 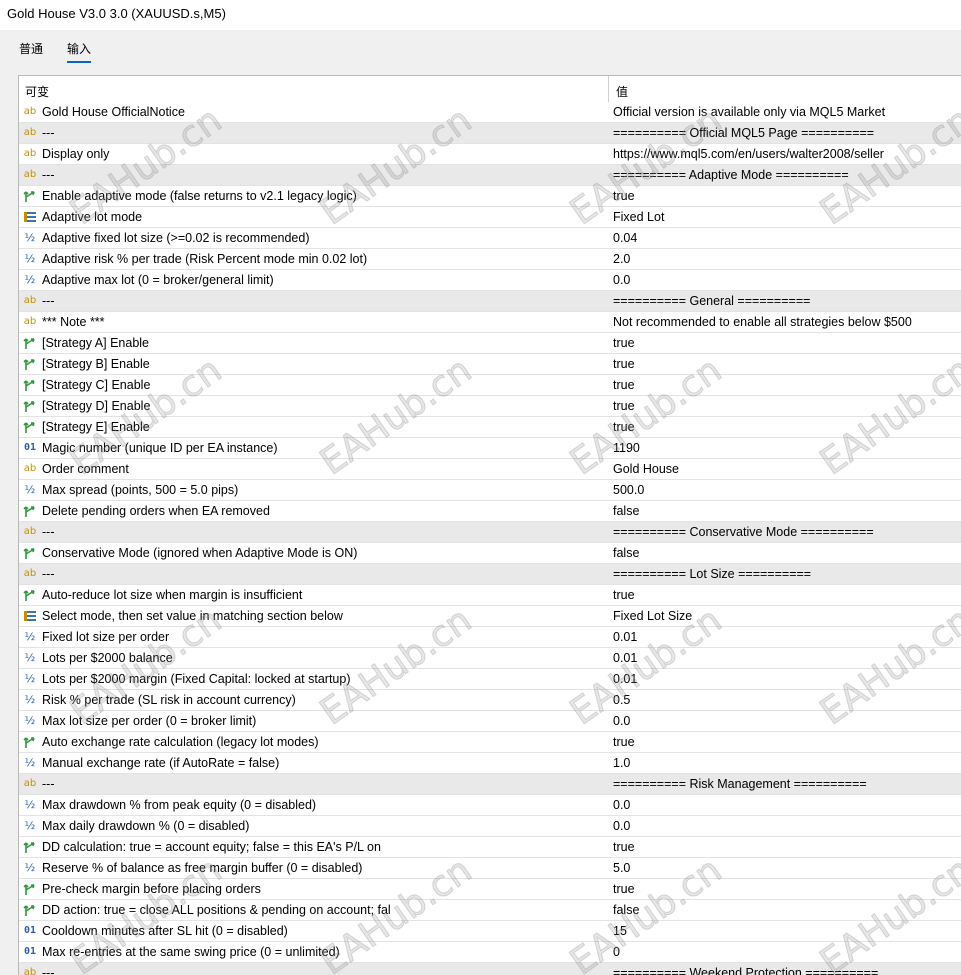 What do you see at coordinates (490, 175) in the screenshot?
I see `table-row: ab --- ========== Adaptive Mode ==========` at bounding box center [490, 175].